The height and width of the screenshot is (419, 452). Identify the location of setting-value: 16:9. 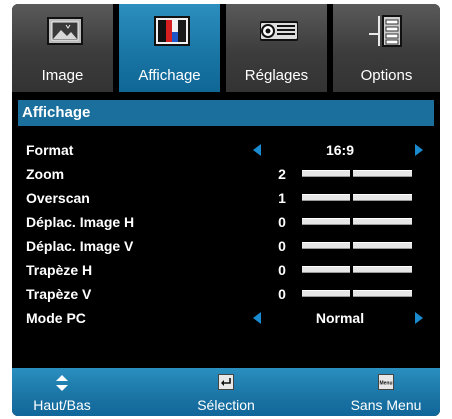
(340, 150).